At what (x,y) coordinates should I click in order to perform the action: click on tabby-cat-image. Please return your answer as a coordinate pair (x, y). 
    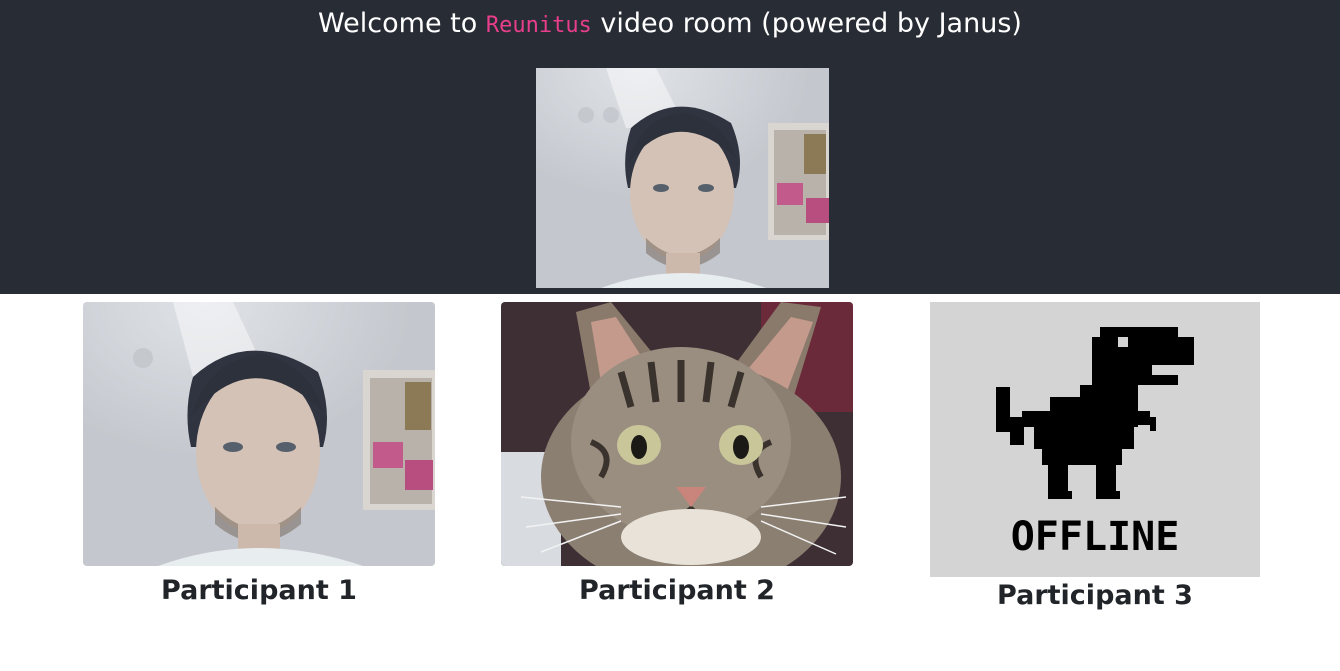
    Looking at the image, I should click on (677, 434).